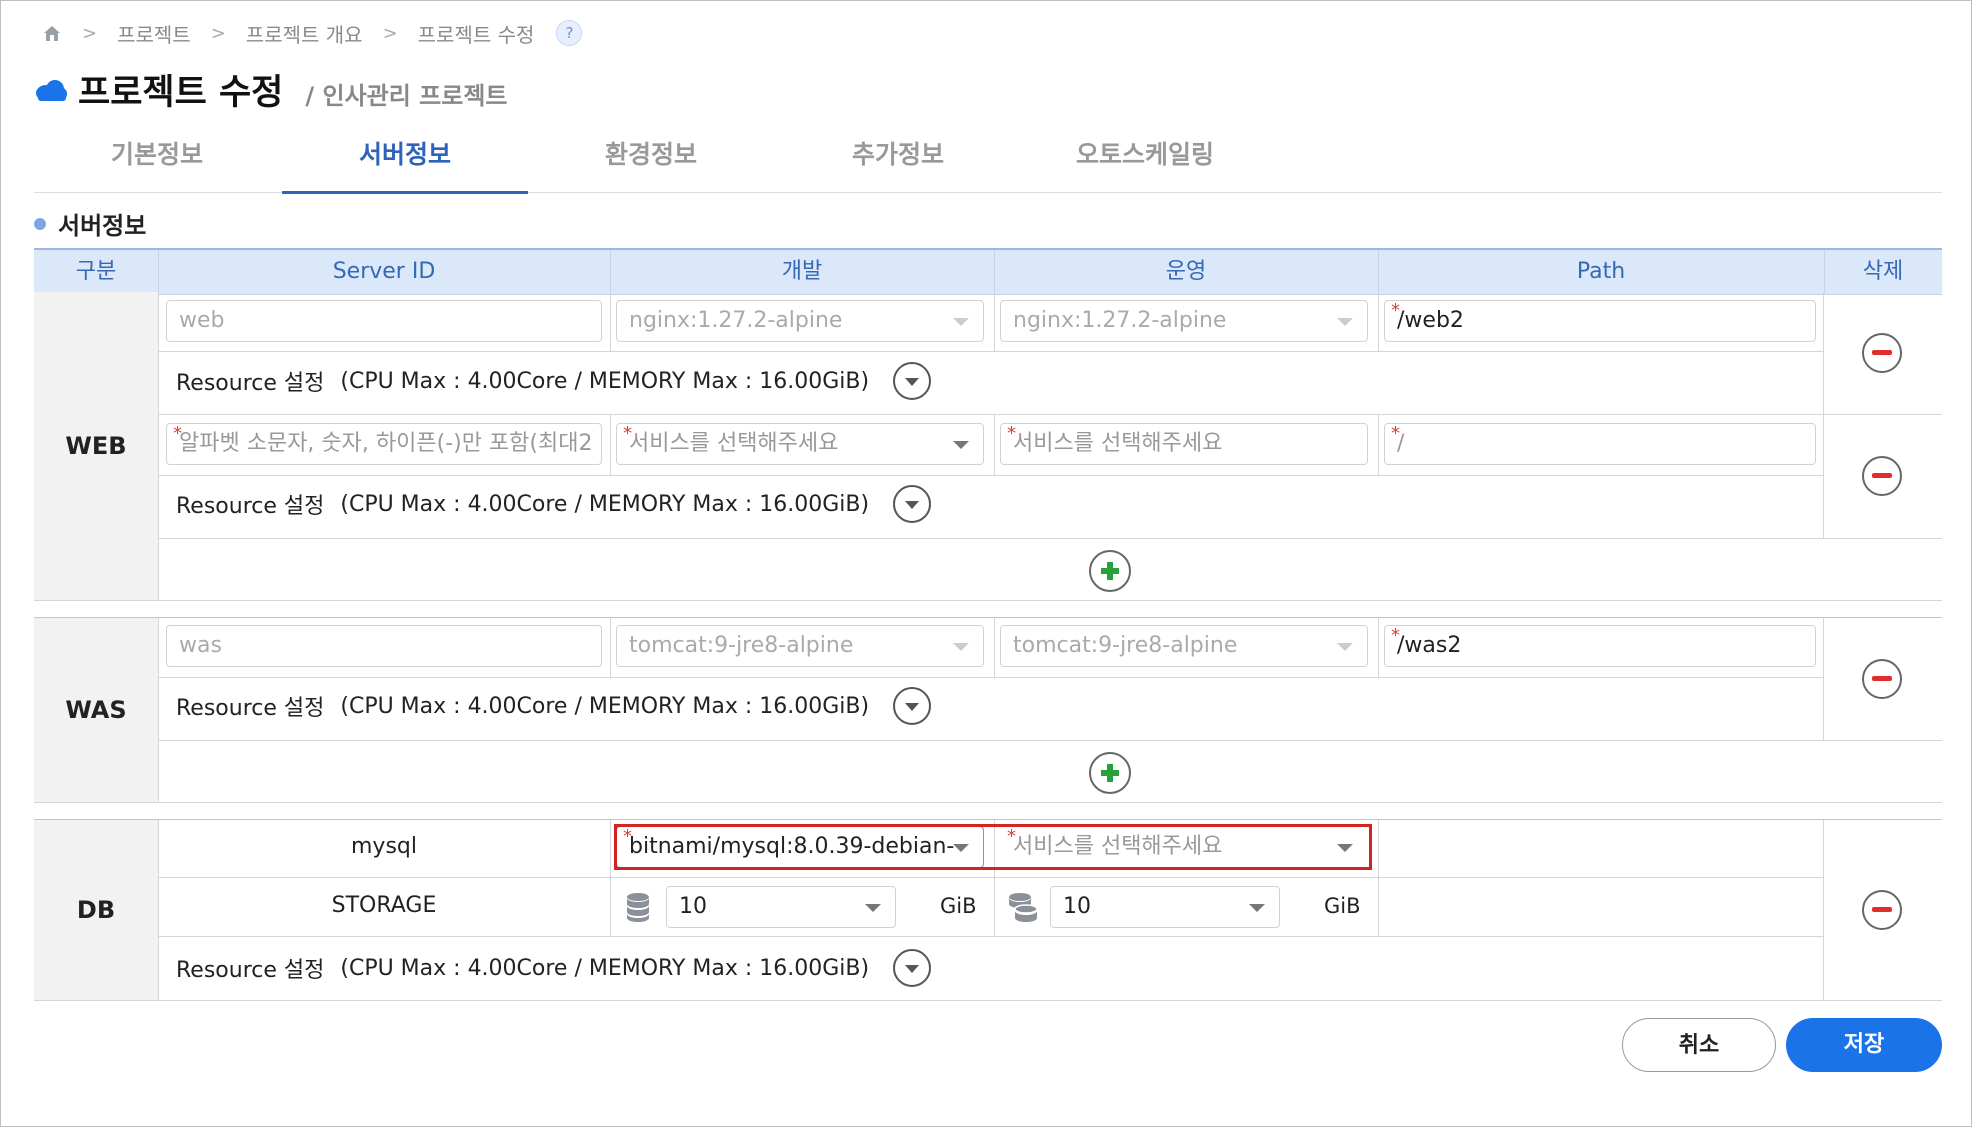 The height and width of the screenshot is (1127, 1972). Describe the element at coordinates (781, 907) in the screenshot. I see `dev-storage-select: 10` at that location.